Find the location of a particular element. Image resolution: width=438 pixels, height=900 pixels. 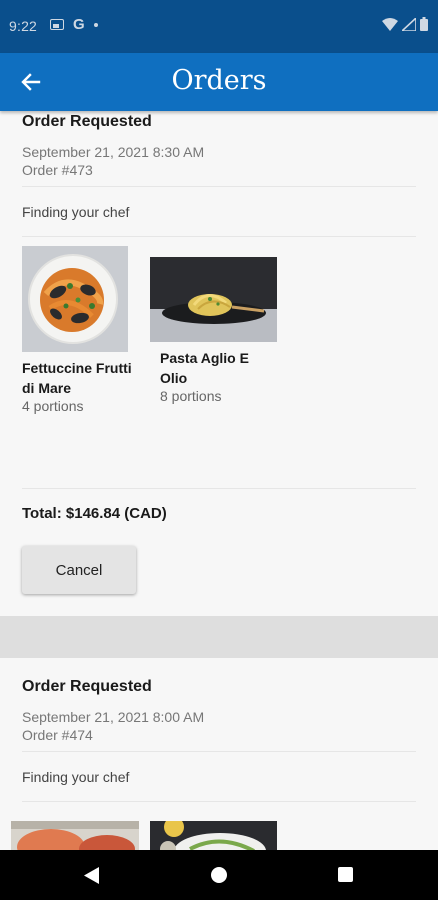

nav-recents-icon is located at coordinates (345, 874).